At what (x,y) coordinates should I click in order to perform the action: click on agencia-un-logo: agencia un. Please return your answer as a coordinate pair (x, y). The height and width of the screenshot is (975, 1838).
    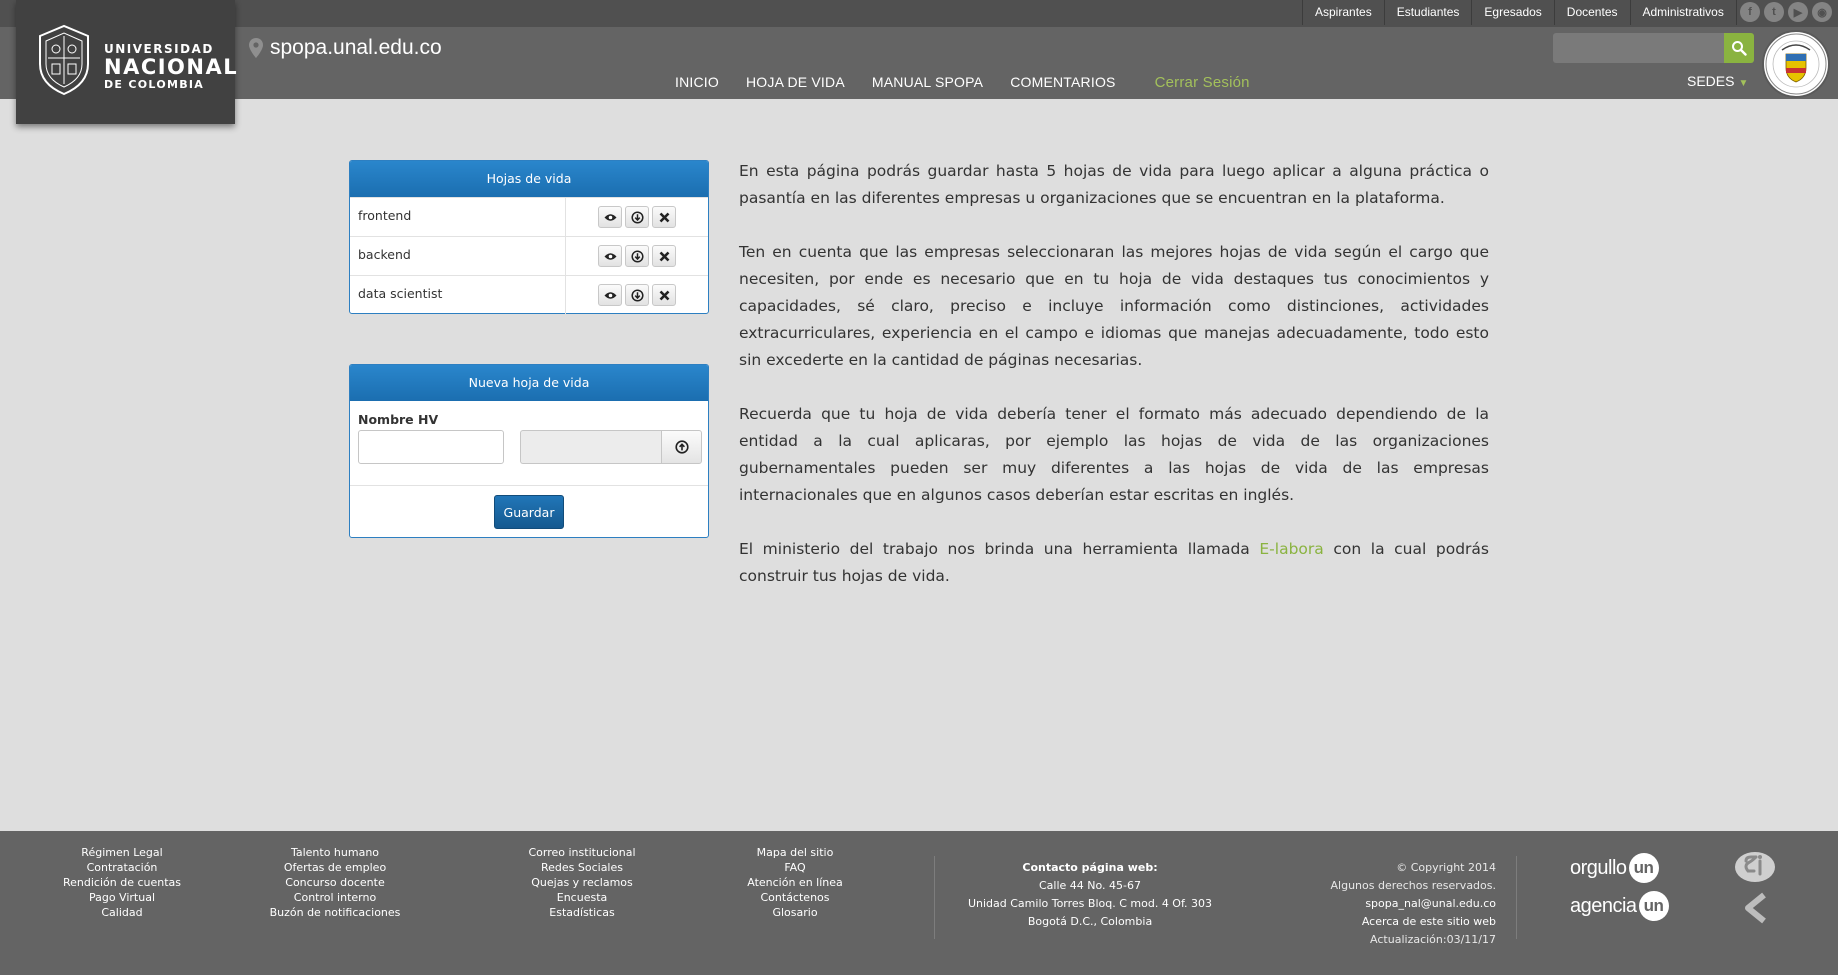
    Looking at the image, I should click on (1619, 906).